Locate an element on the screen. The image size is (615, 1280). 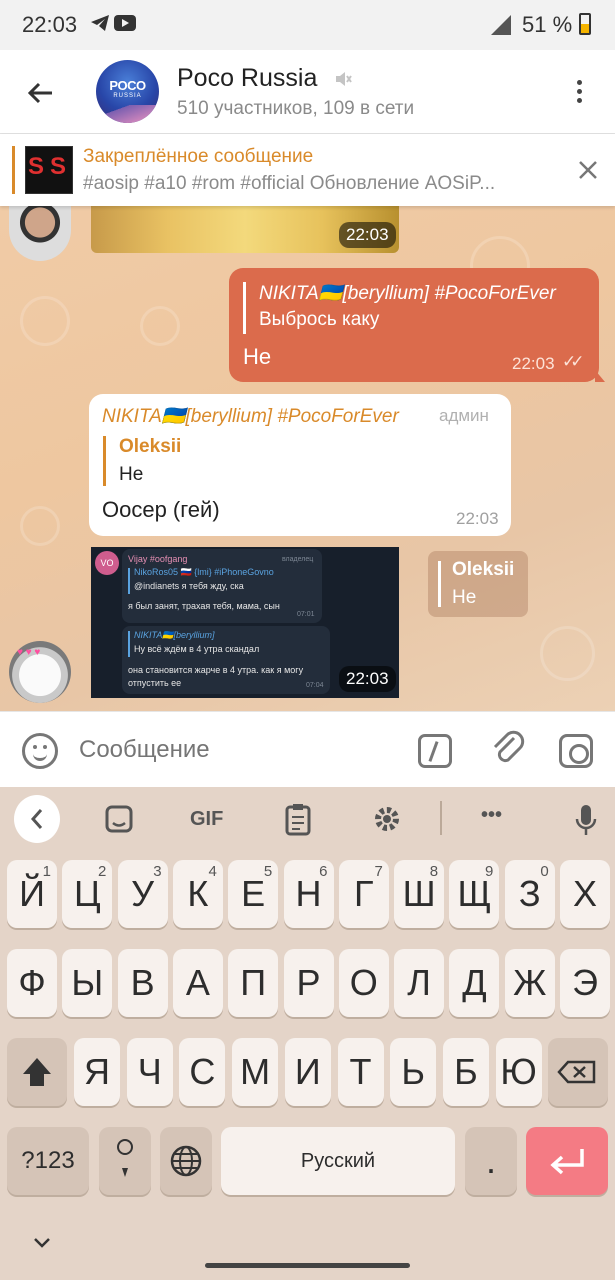
letter-key: Р is located at coordinates (308, 983).